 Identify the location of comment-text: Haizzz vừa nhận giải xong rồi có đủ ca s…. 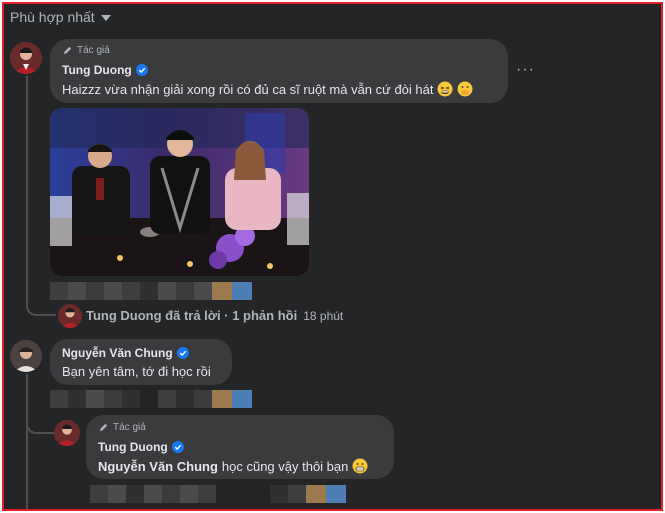
(248, 89).